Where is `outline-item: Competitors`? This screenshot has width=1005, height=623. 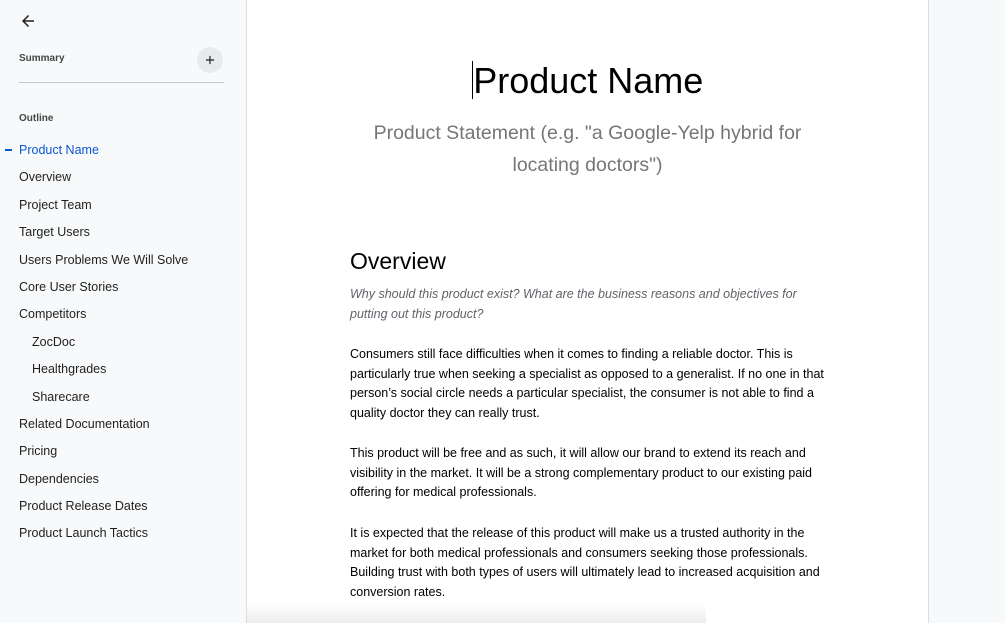
outline-item: Competitors is located at coordinates (123, 316).